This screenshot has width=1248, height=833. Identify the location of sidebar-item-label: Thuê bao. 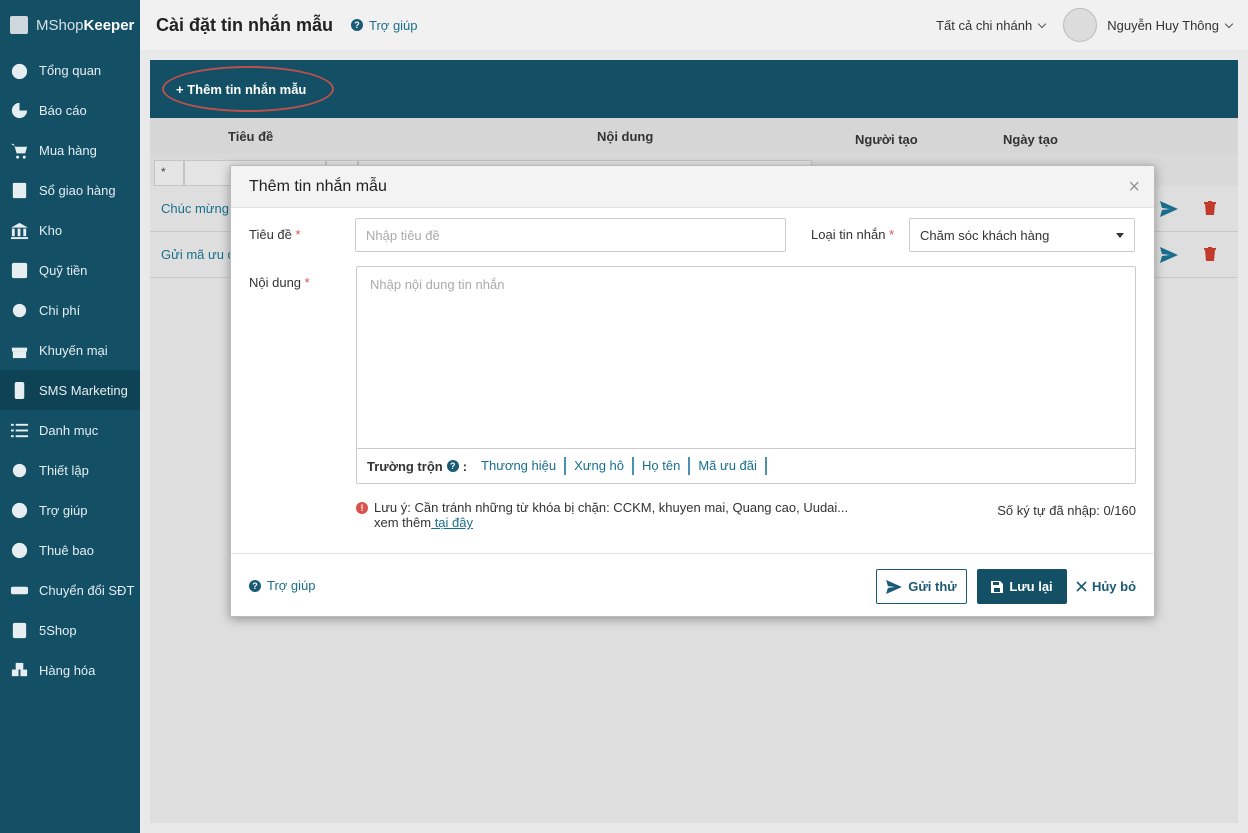
(66, 550).